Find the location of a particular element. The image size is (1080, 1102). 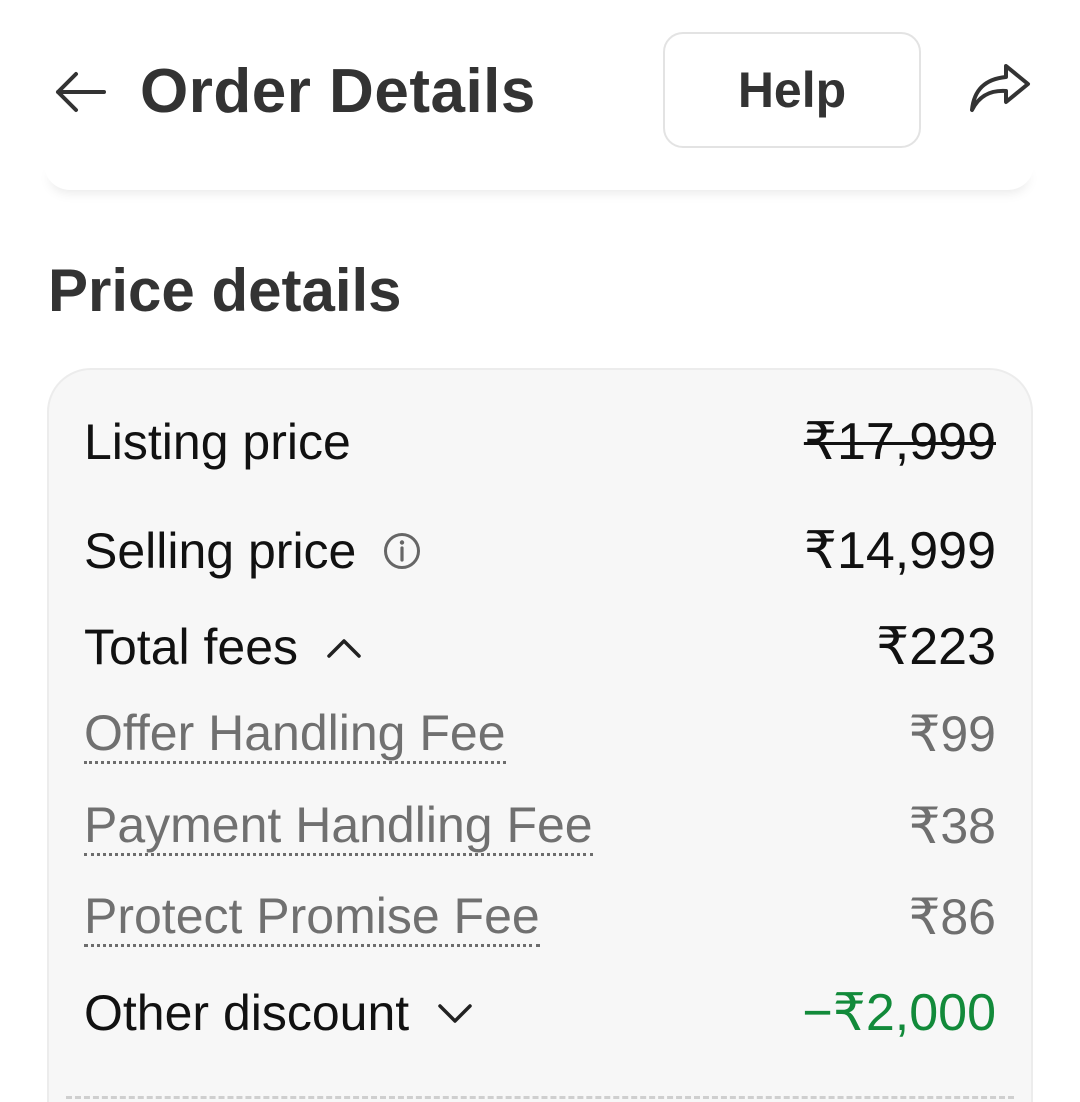

protect-promise-fee-value: ₹86 is located at coordinates (952, 917).